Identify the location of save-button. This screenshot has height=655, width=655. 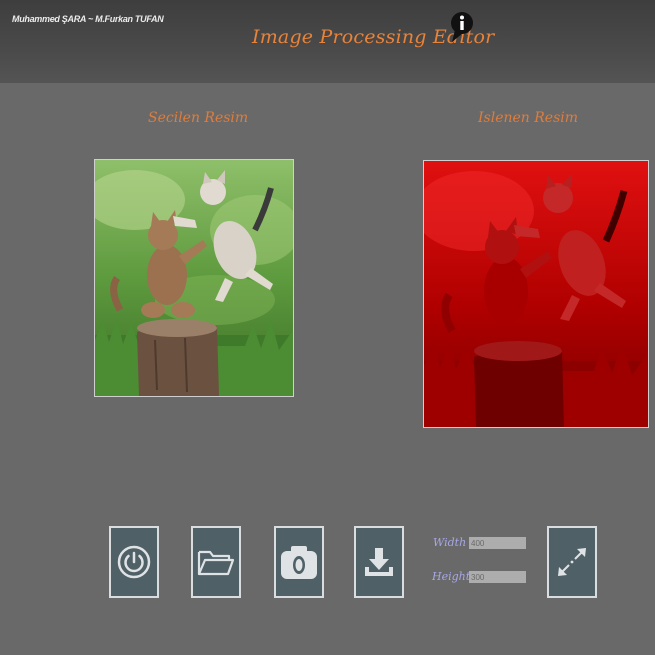
(379, 562).